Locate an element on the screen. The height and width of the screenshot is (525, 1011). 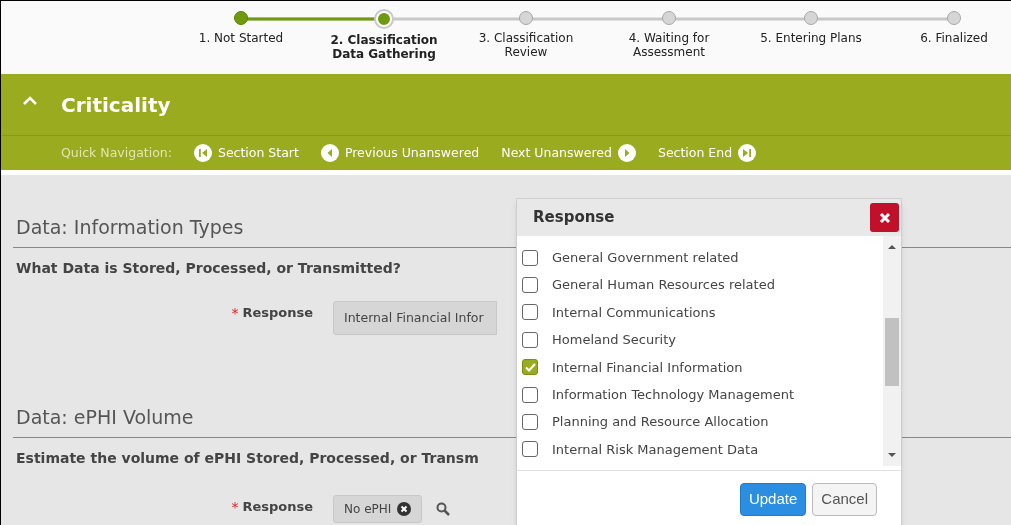
scroll-down-icon is located at coordinates (892, 455).